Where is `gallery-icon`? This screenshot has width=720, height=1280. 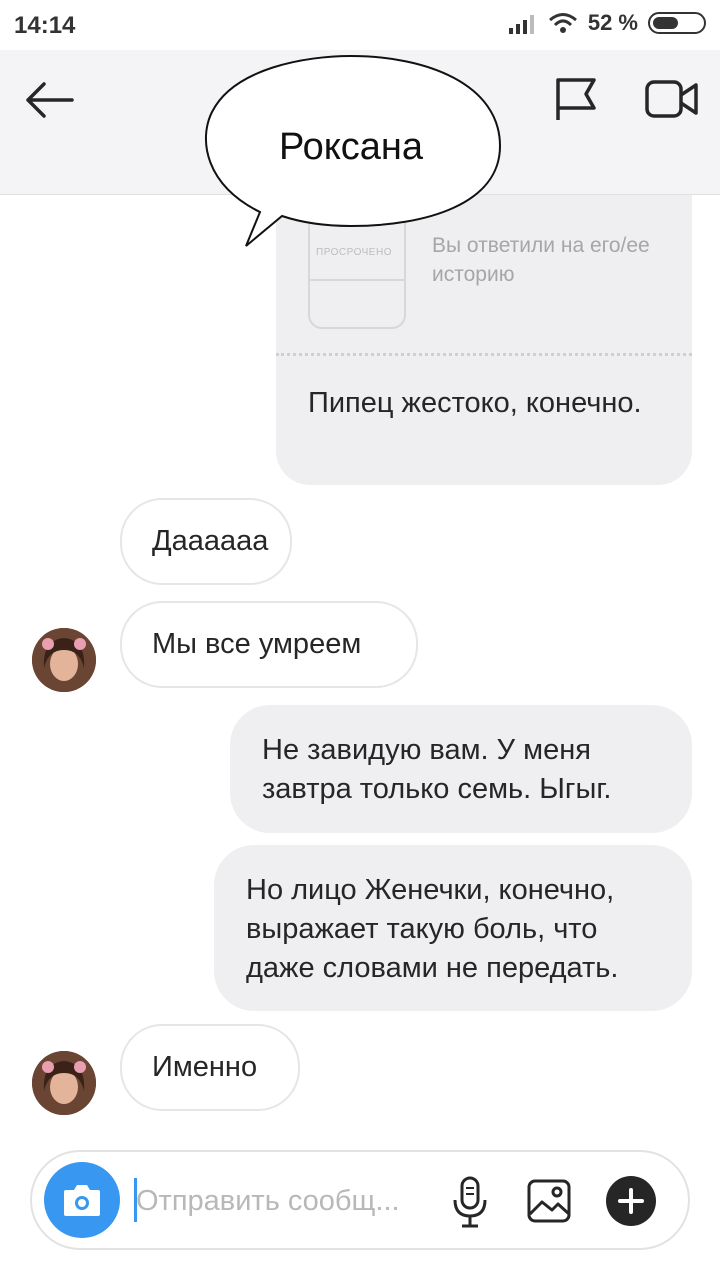 gallery-icon is located at coordinates (549, 1201).